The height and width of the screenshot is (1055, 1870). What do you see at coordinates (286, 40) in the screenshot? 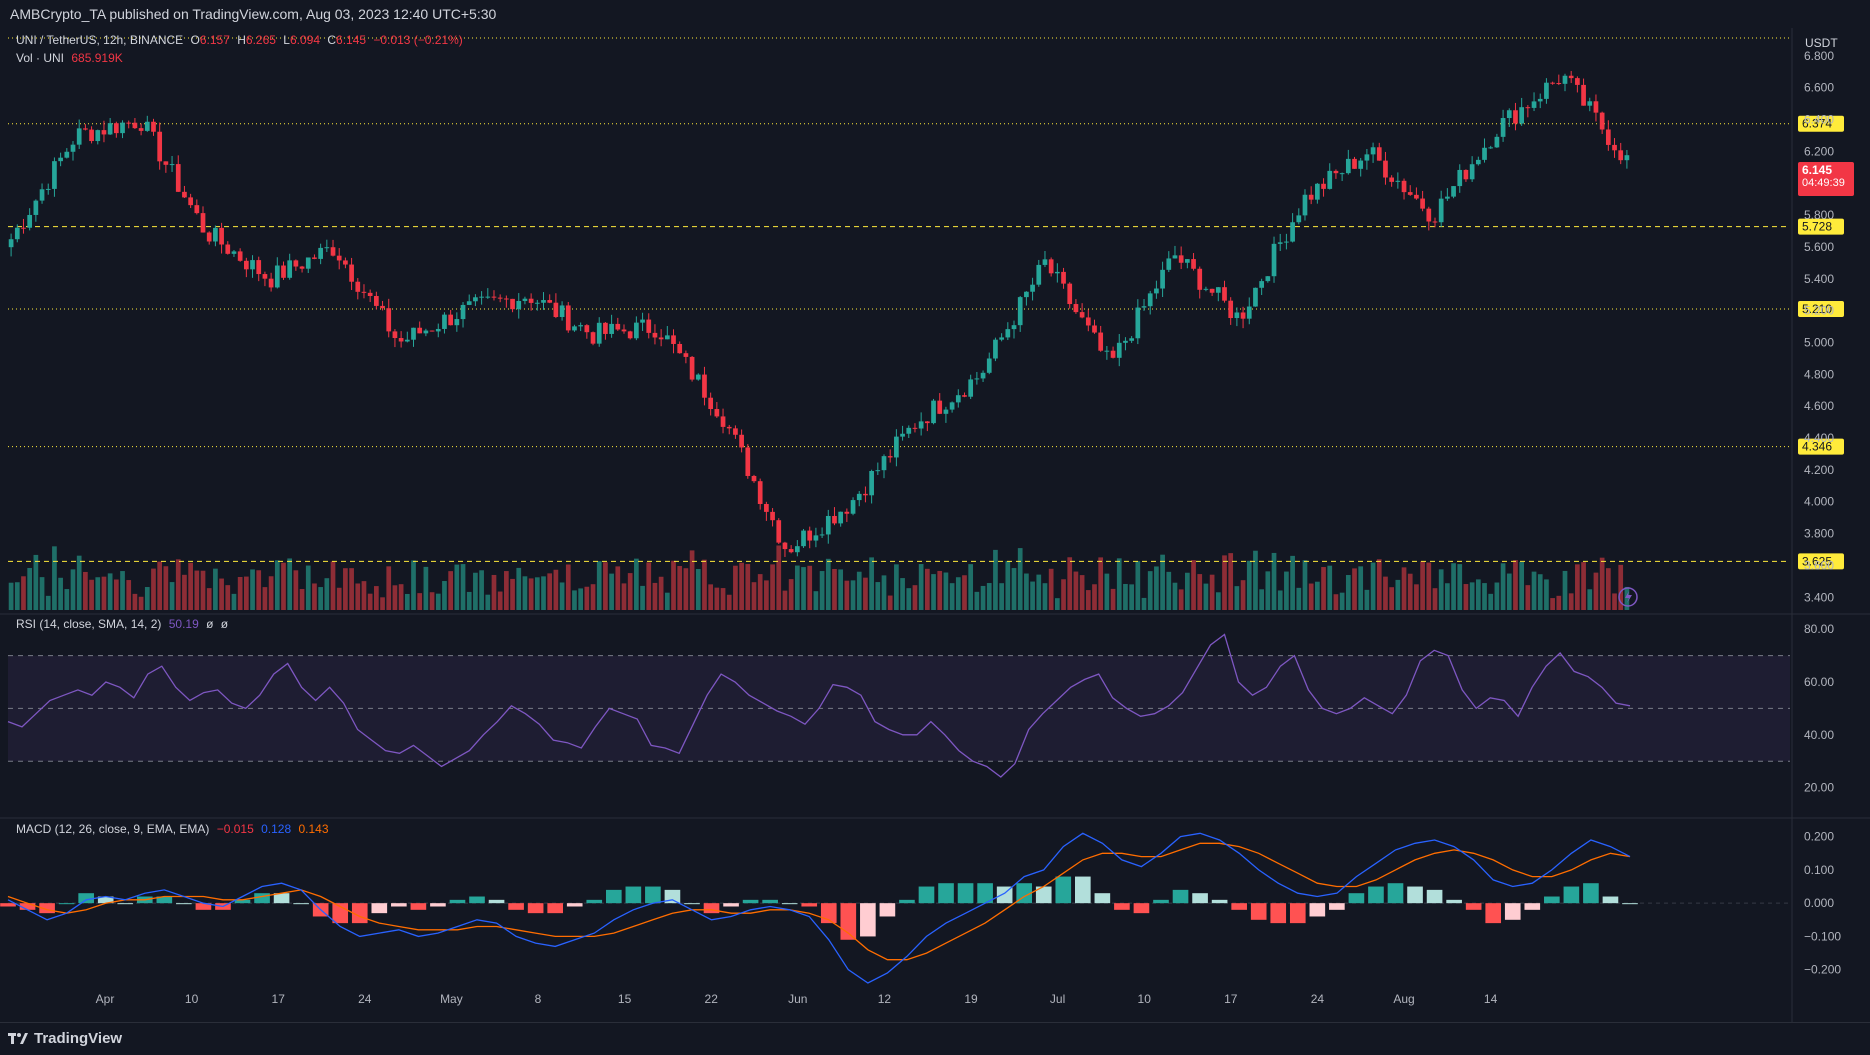
I see `l-label: L` at bounding box center [286, 40].